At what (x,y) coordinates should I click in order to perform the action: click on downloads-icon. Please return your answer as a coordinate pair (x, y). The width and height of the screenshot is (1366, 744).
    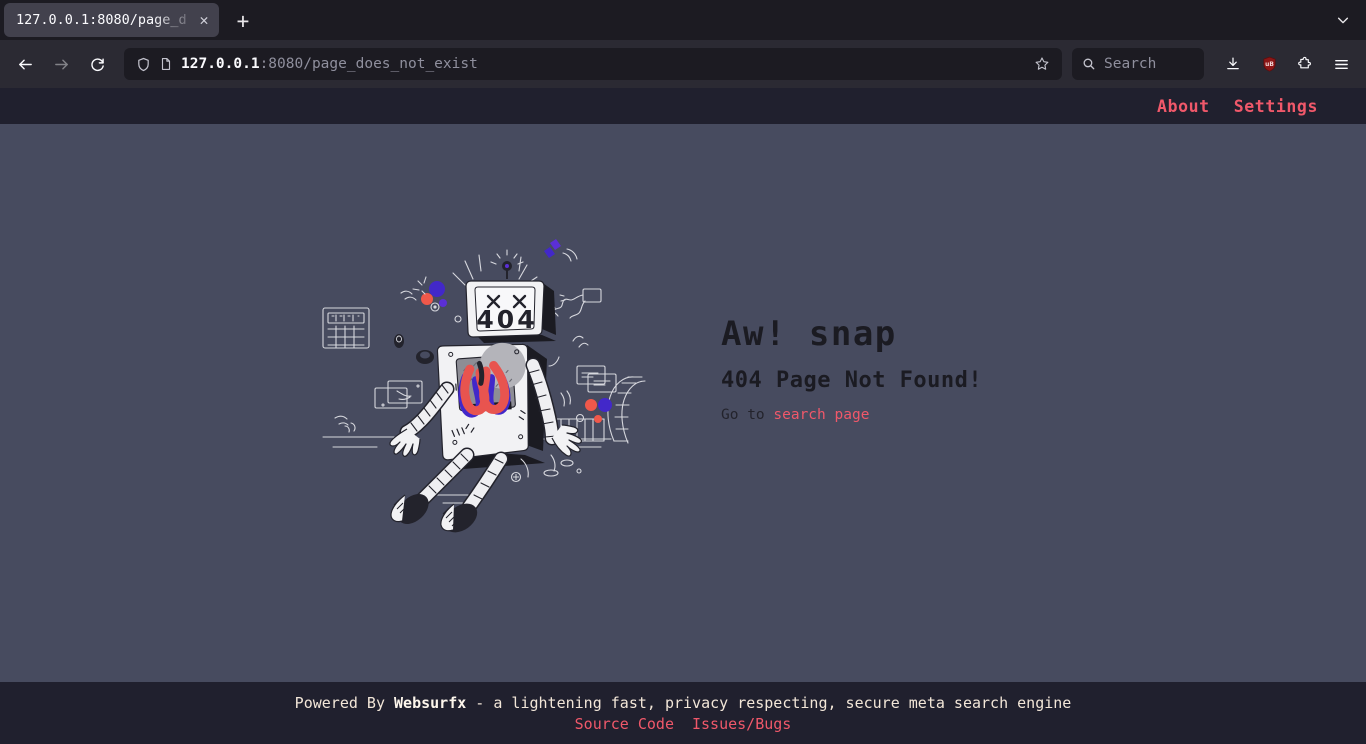
    Looking at the image, I should click on (1233, 64).